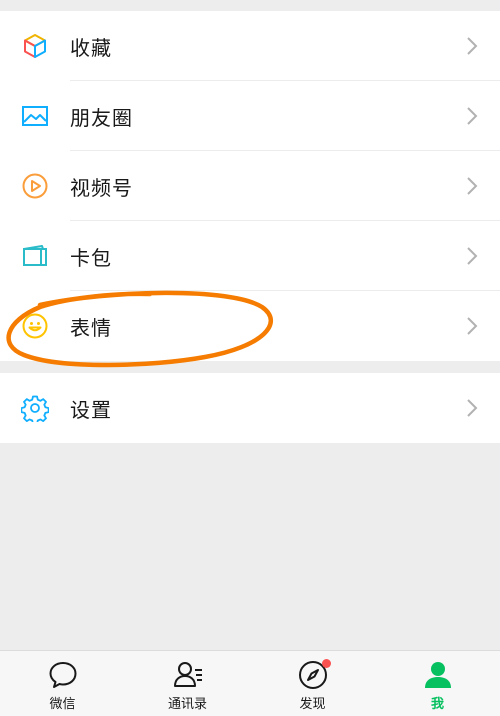 The width and height of the screenshot is (500, 716). Describe the element at coordinates (35, 186) in the screenshot. I see `play-circle-icon` at that location.